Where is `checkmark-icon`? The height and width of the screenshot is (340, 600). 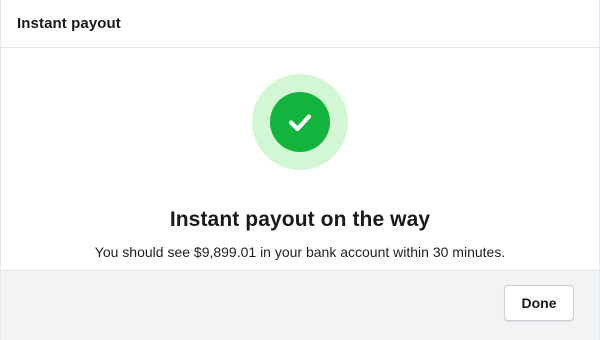 checkmark-icon is located at coordinates (300, 123).